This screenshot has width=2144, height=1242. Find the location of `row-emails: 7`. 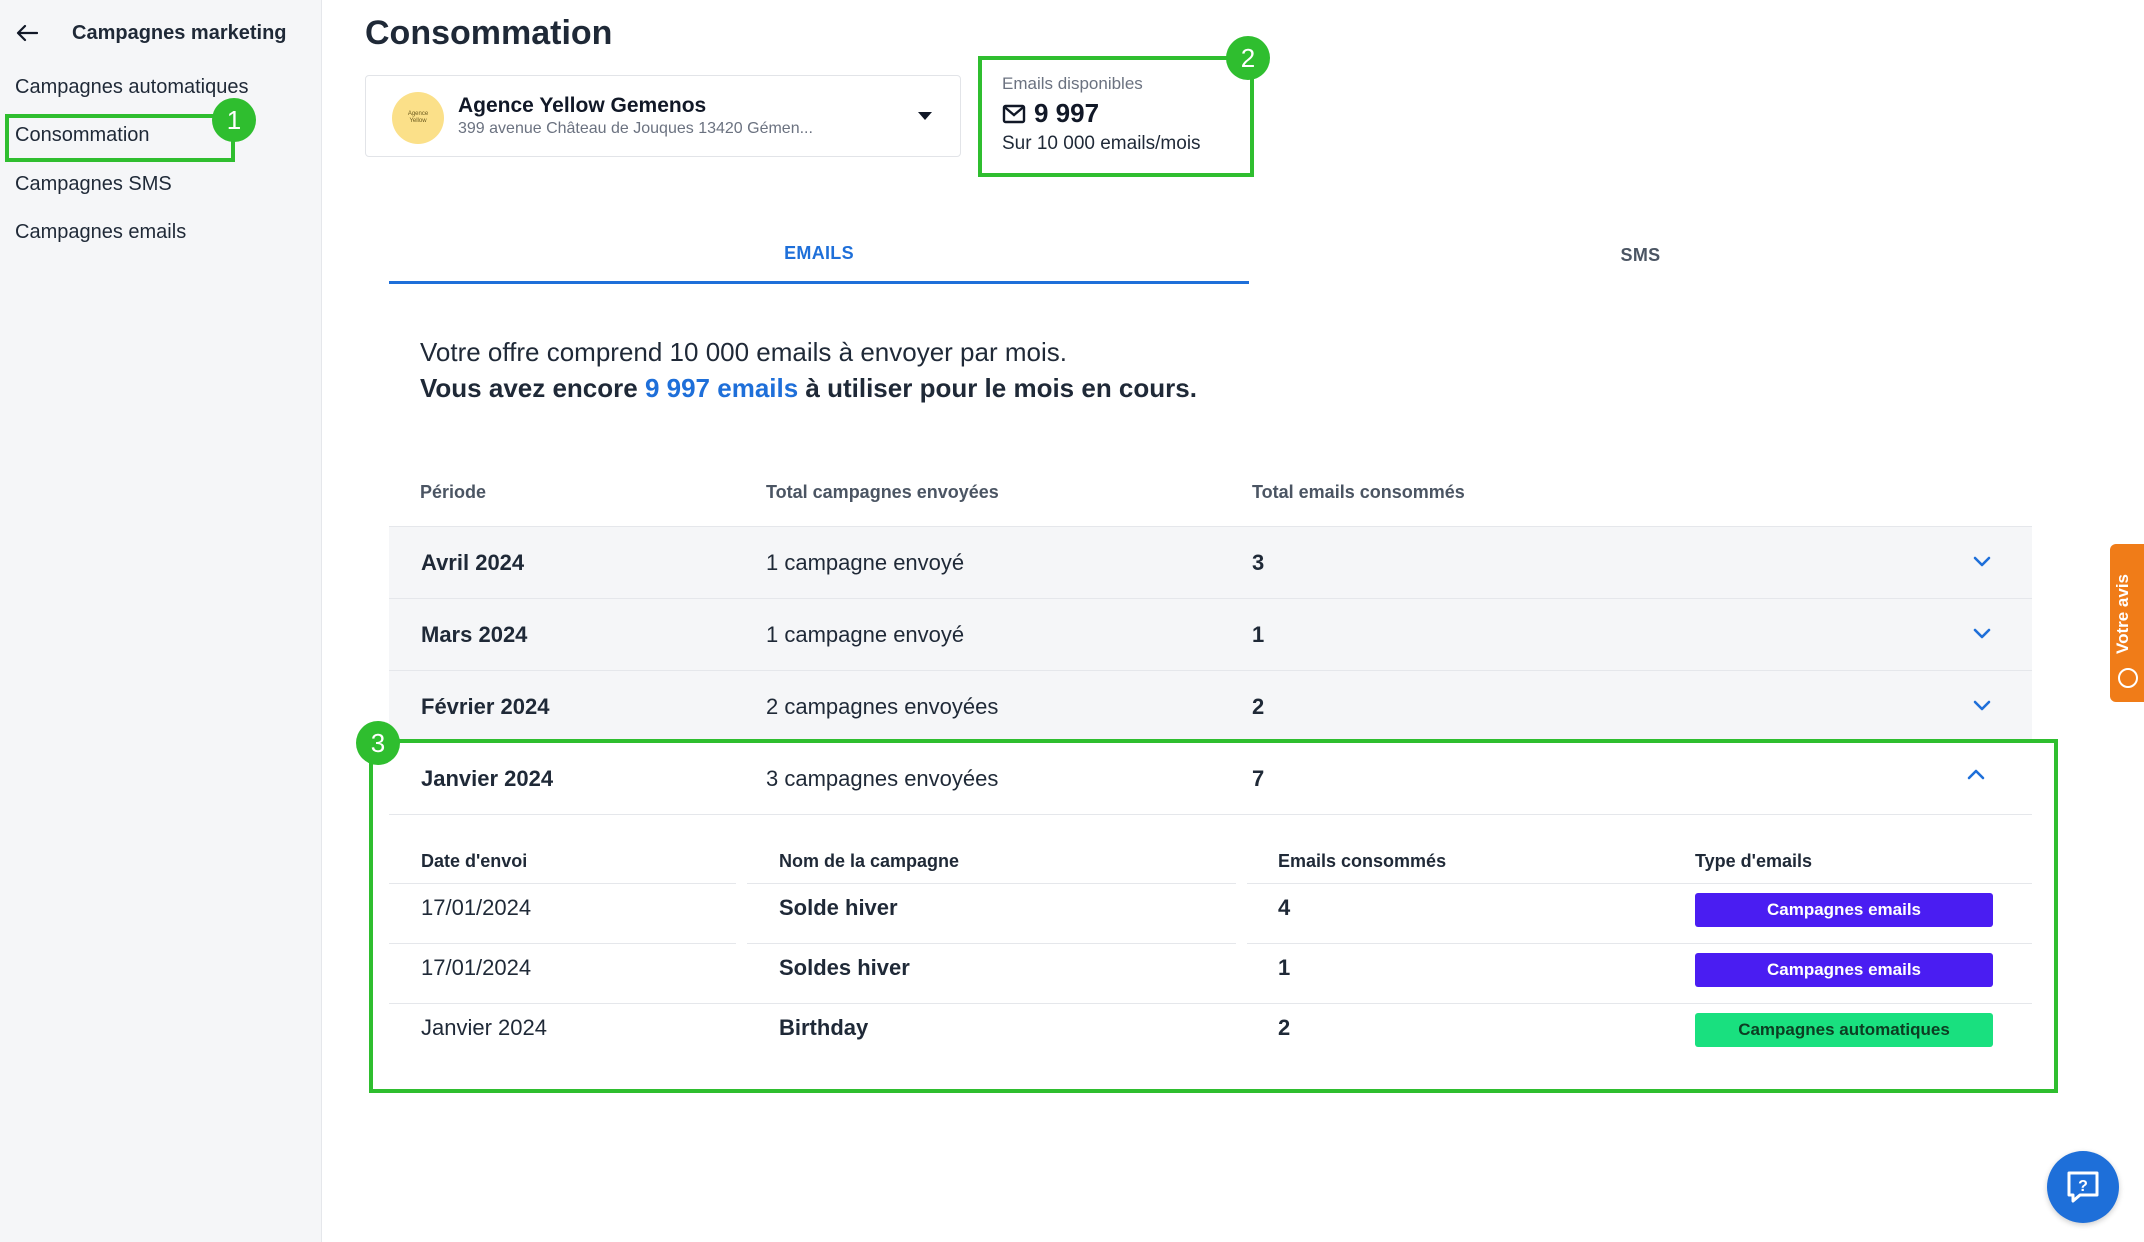

row-emails: 7 is located at coordinates (1258, 778).